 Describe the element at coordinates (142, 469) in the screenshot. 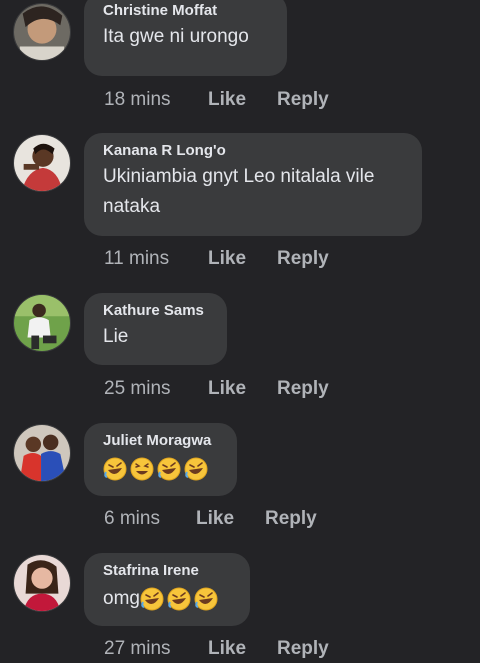

I see `grinning-squinting-icon` at that location.